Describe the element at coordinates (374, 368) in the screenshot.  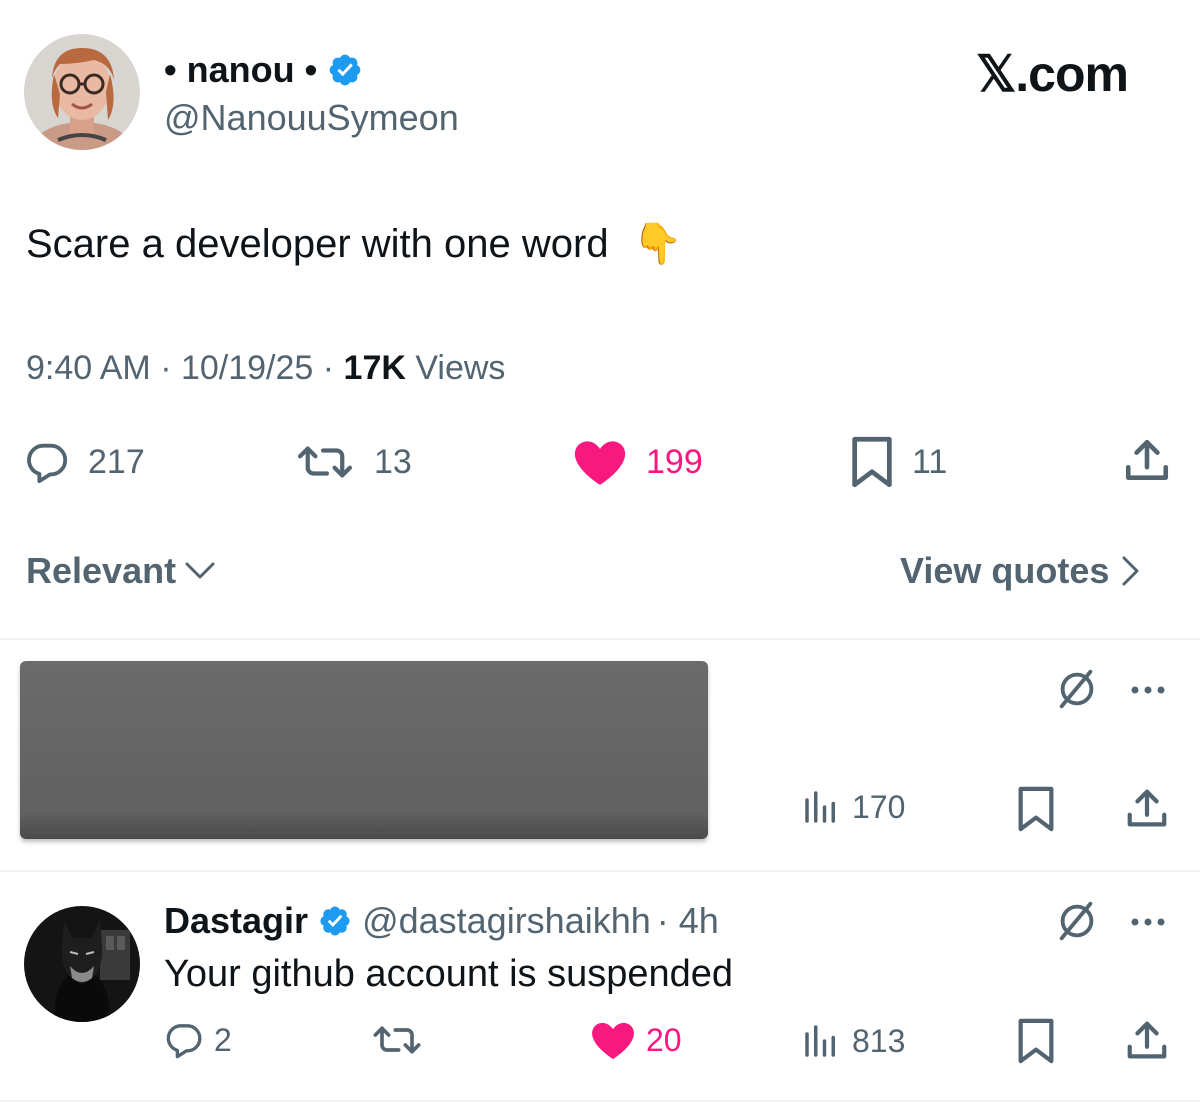
I see `views-count: 17K` at that location.